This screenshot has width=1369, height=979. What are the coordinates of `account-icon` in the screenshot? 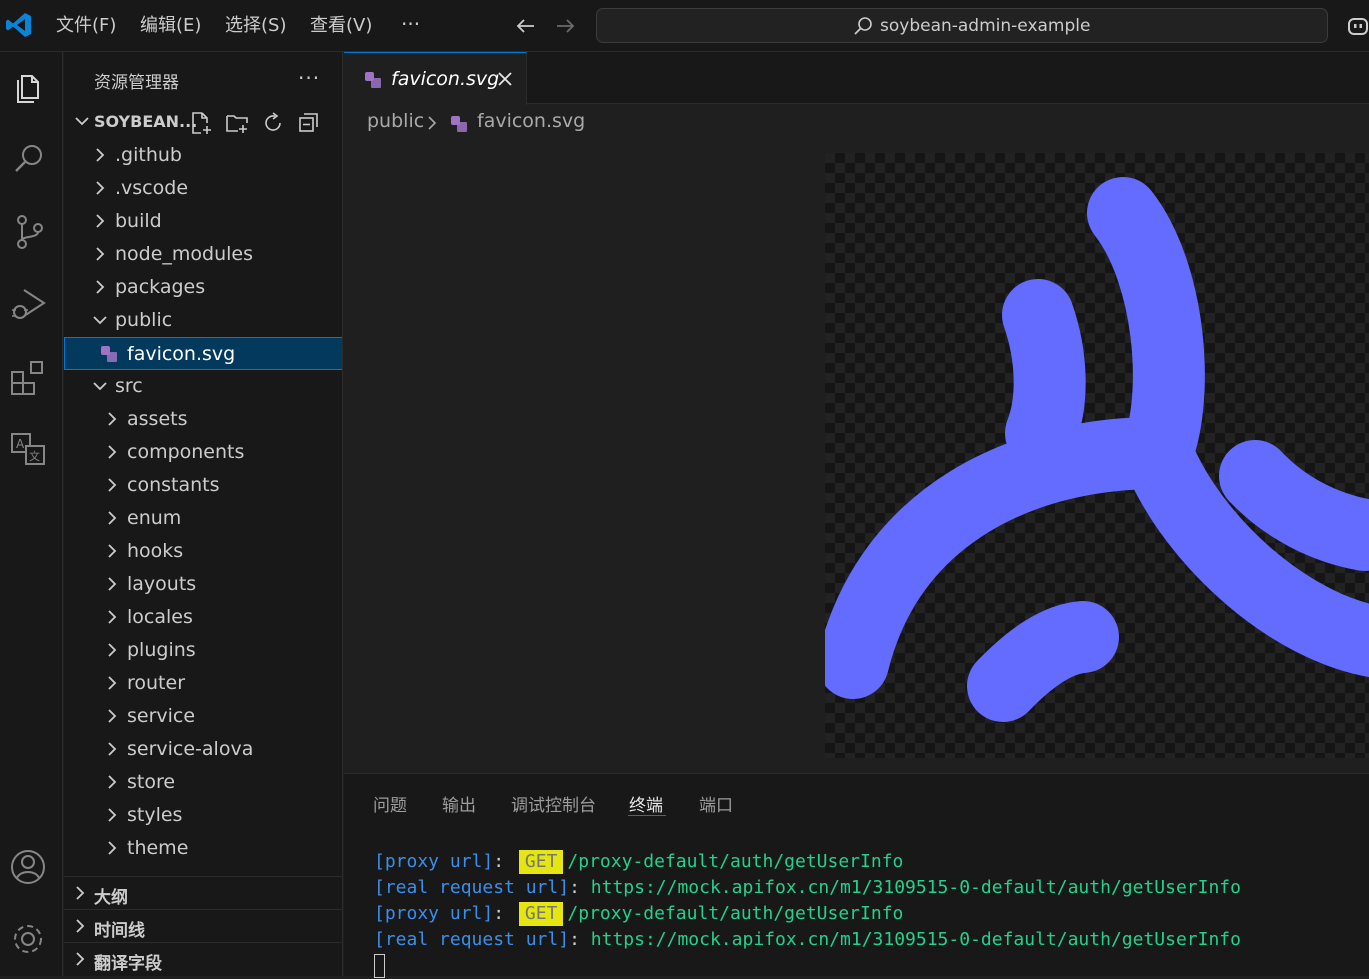 It's located at (29, 867).